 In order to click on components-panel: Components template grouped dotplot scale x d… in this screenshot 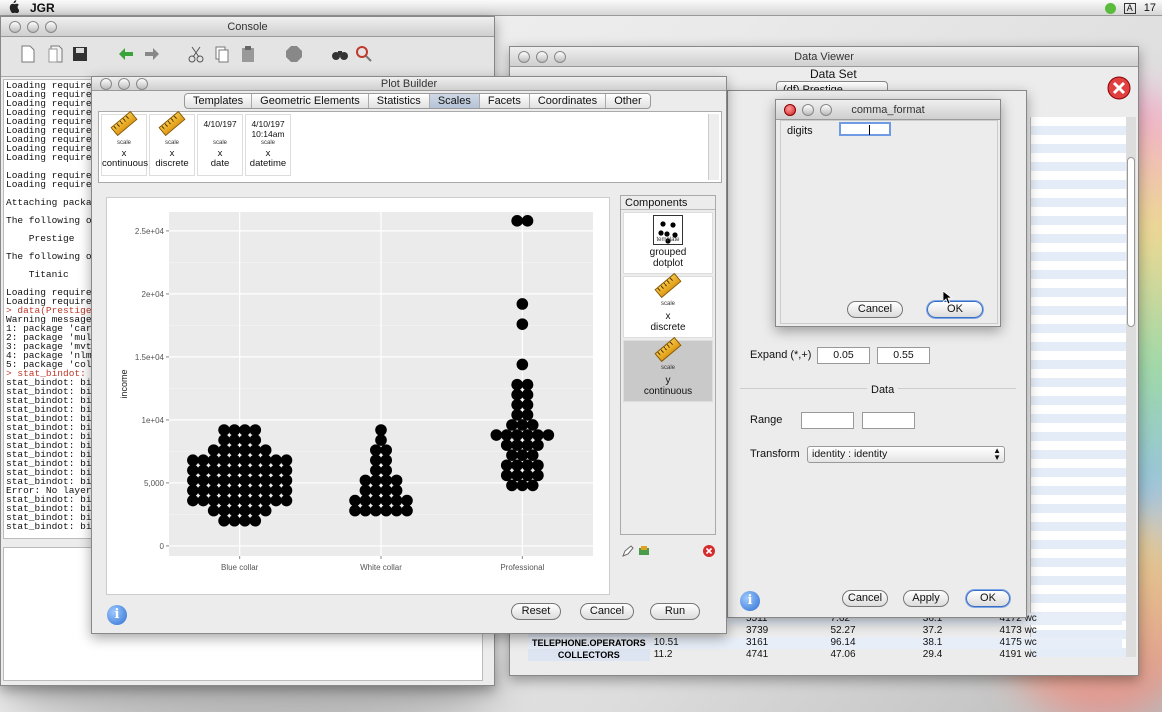, I will do `click(668, 365)`.